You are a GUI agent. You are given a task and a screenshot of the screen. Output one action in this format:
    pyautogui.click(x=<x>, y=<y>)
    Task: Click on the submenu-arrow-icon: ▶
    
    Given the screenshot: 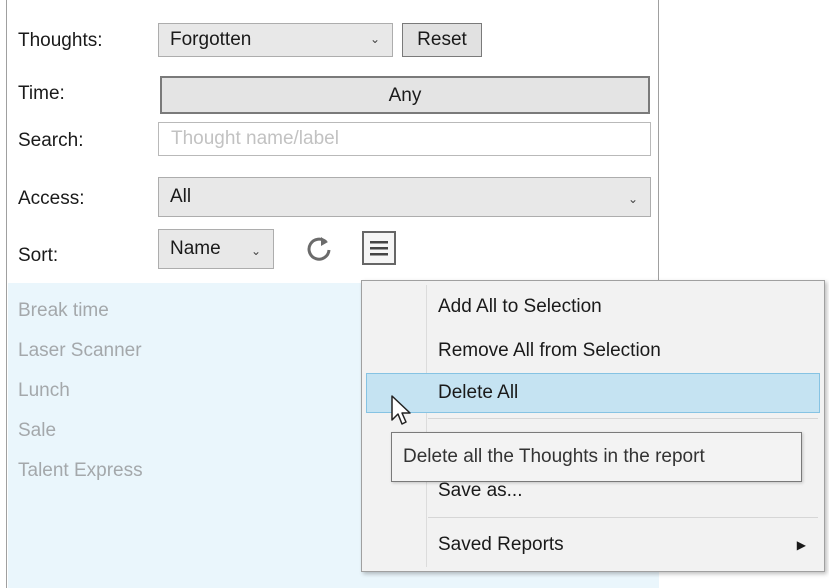 What is the action you would take?
    pyautogui.click(x=801, y=545)
    